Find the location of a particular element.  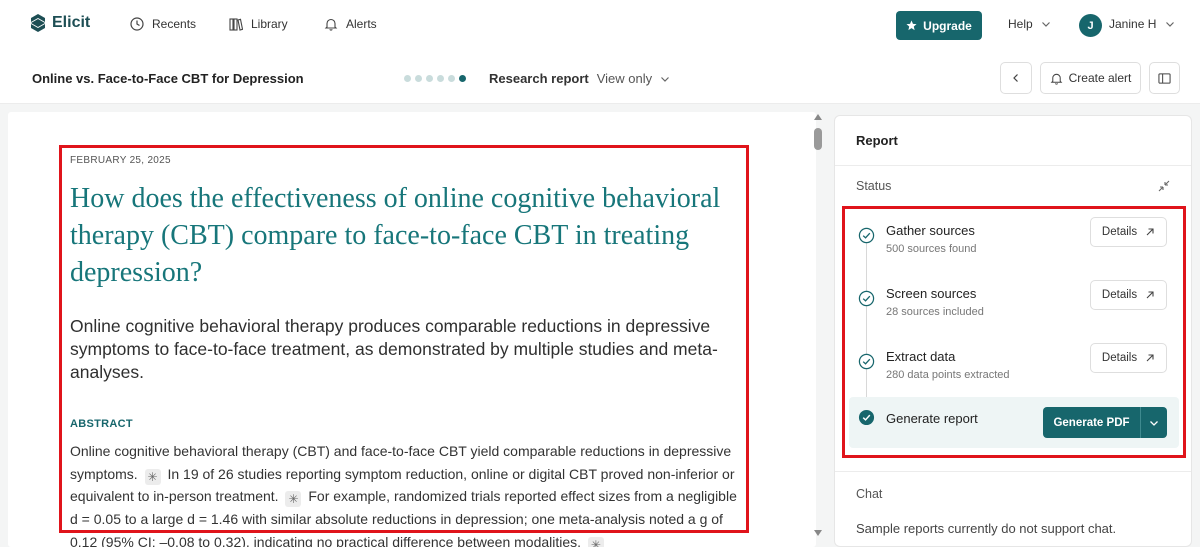

report-date: FEBRUARY 25, 2025 is located at coordinates (120, 160).